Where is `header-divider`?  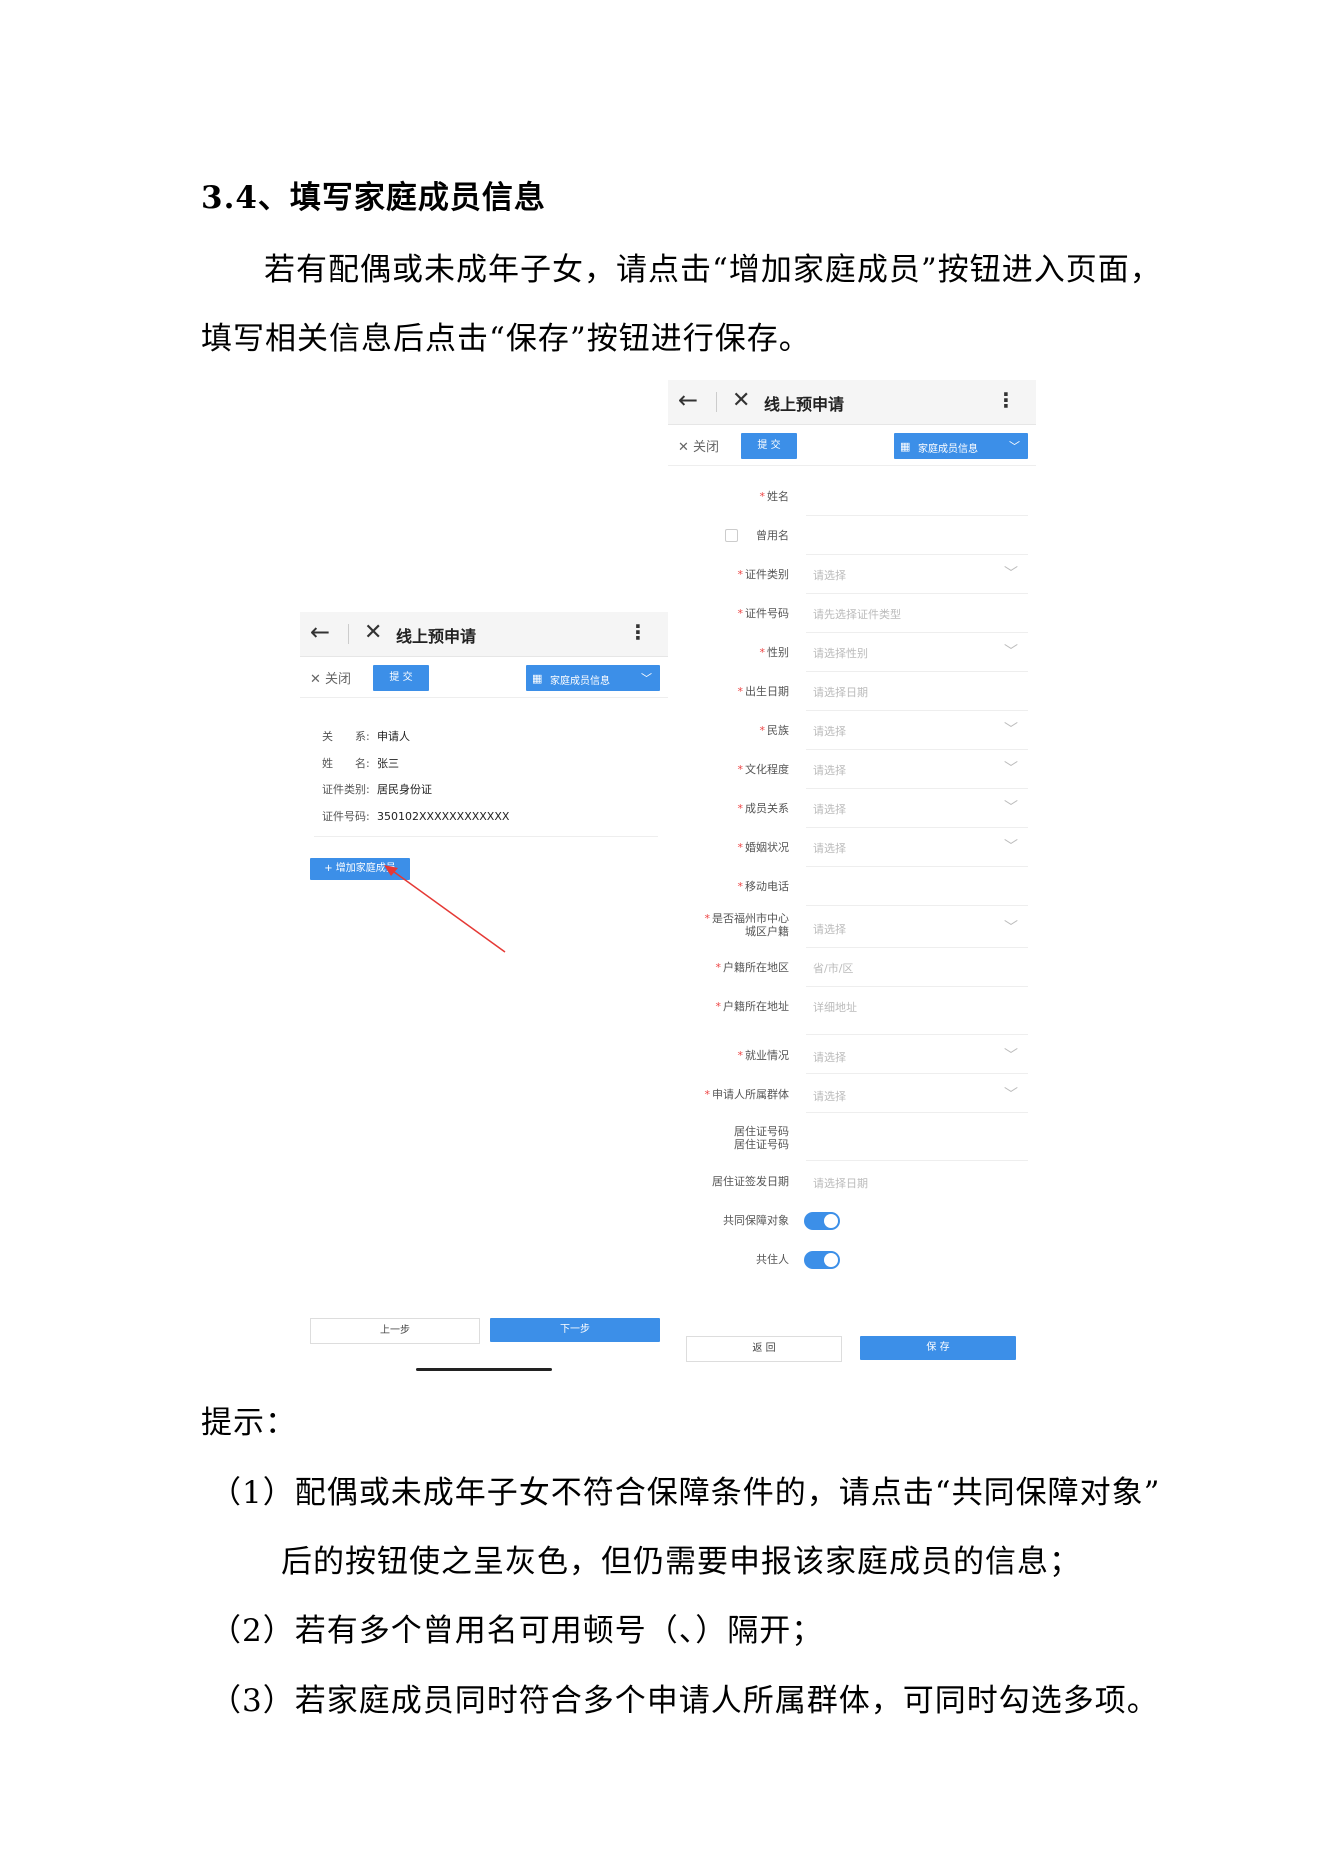
header-divider is located at coordinates (716, 402).